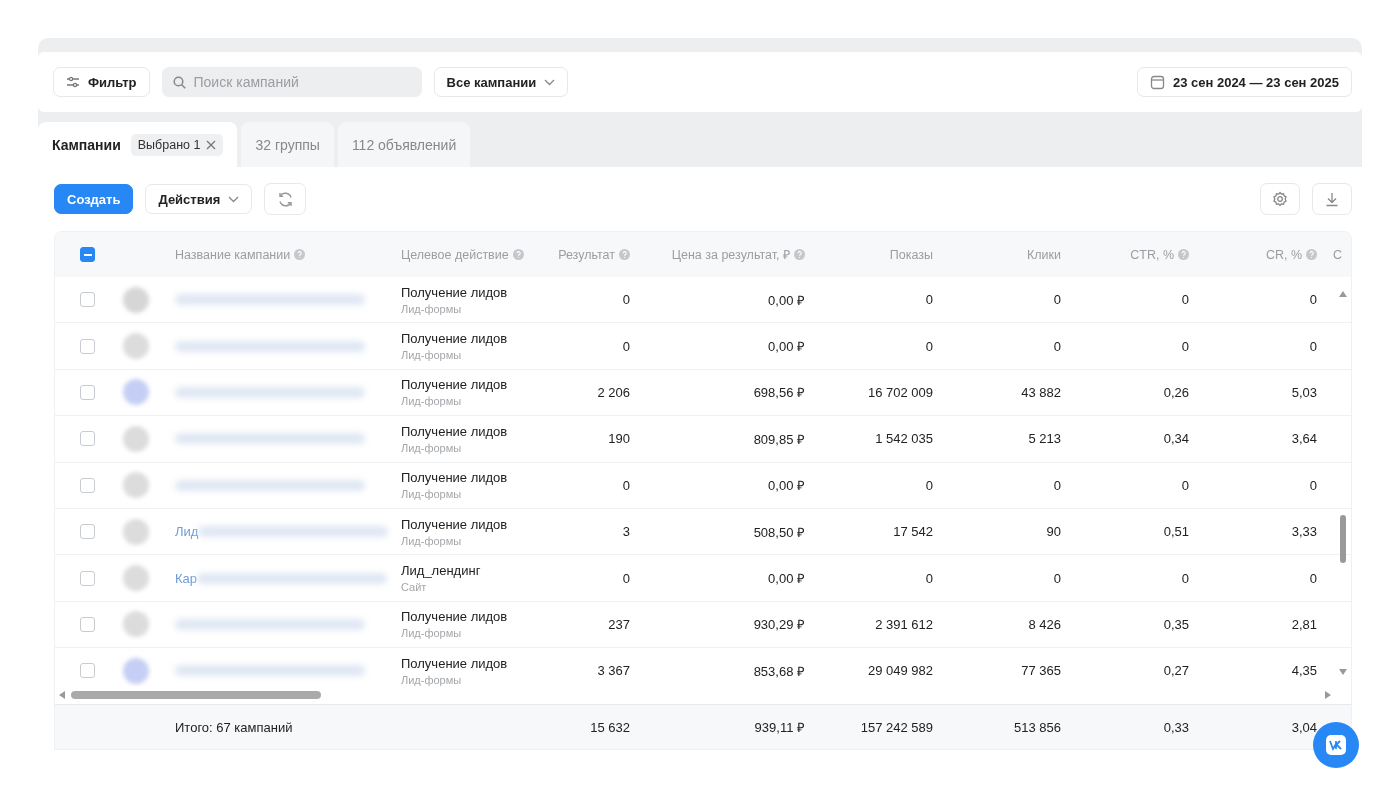 This screenshot has height=800, width=1400. What do you see at coordinates (619, 439) in the screenshot?
I see `table-cell: 190` at bounding box center [619, 439].